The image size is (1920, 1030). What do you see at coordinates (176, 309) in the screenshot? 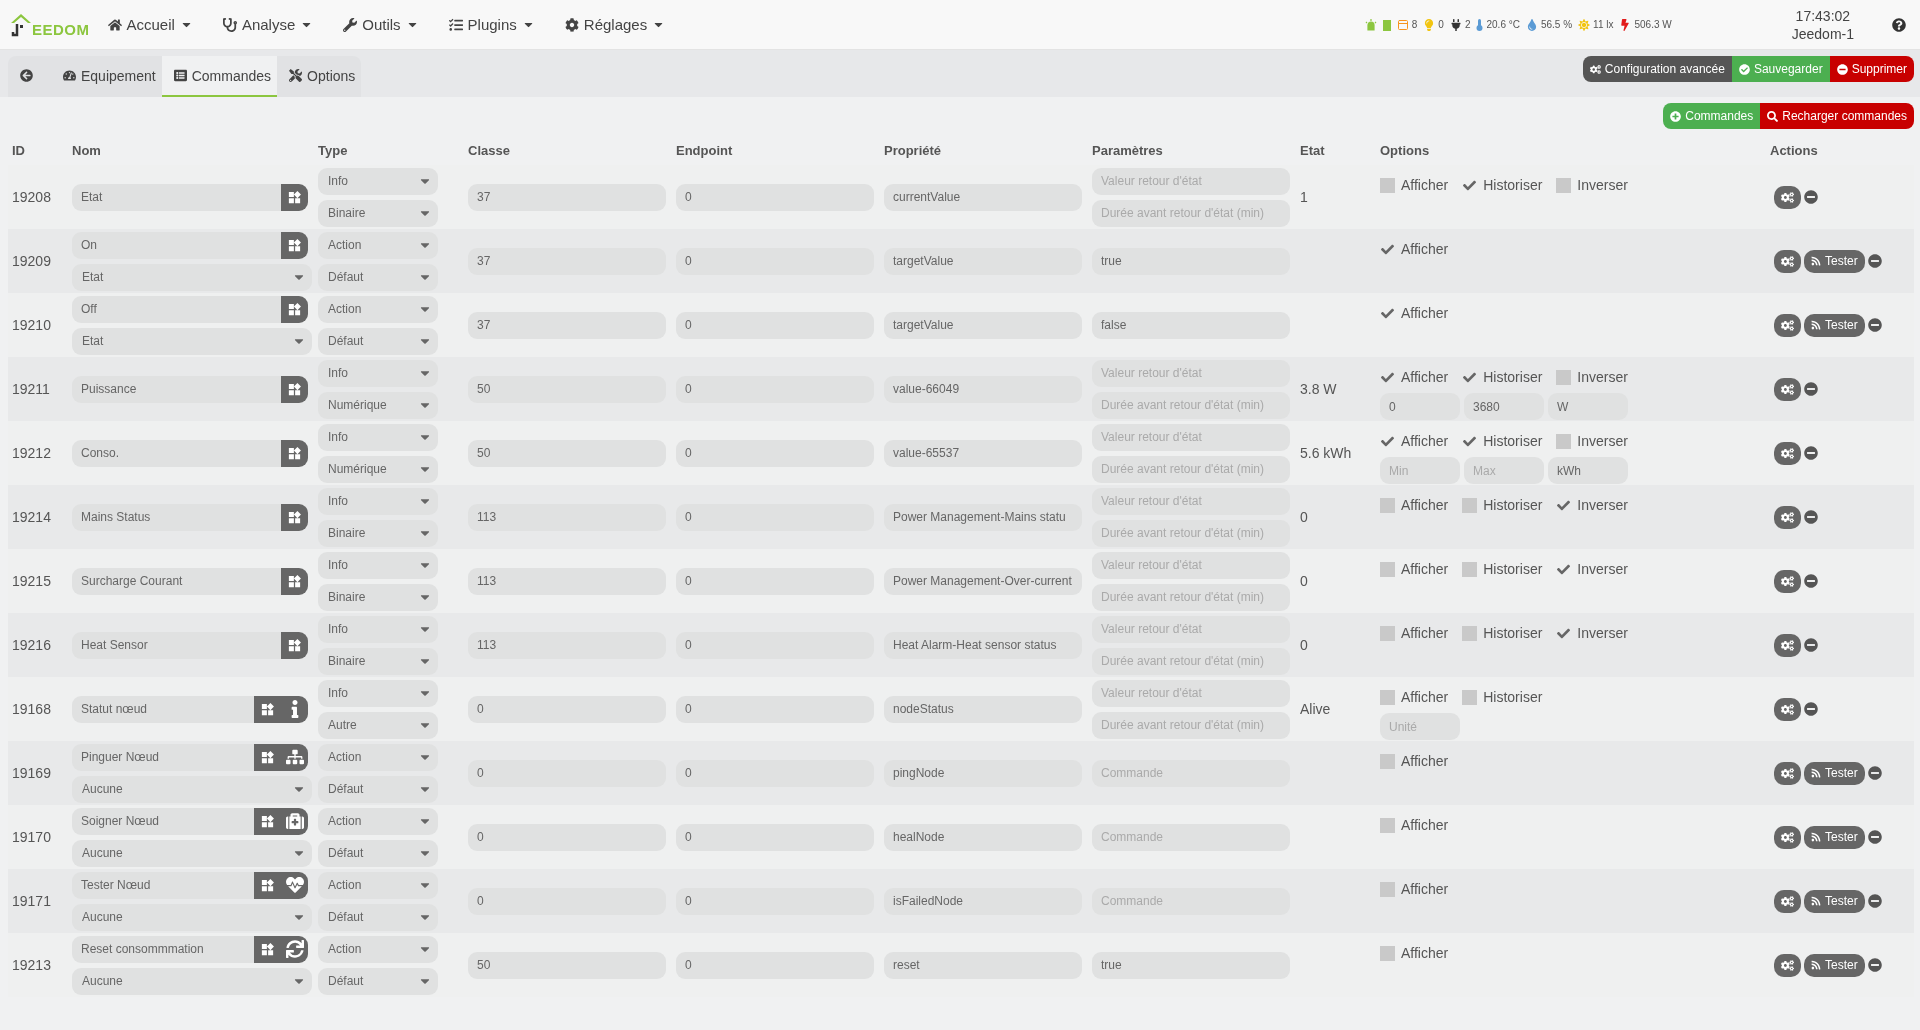
I see `name-field: Off` at bounding box center [176, 309].